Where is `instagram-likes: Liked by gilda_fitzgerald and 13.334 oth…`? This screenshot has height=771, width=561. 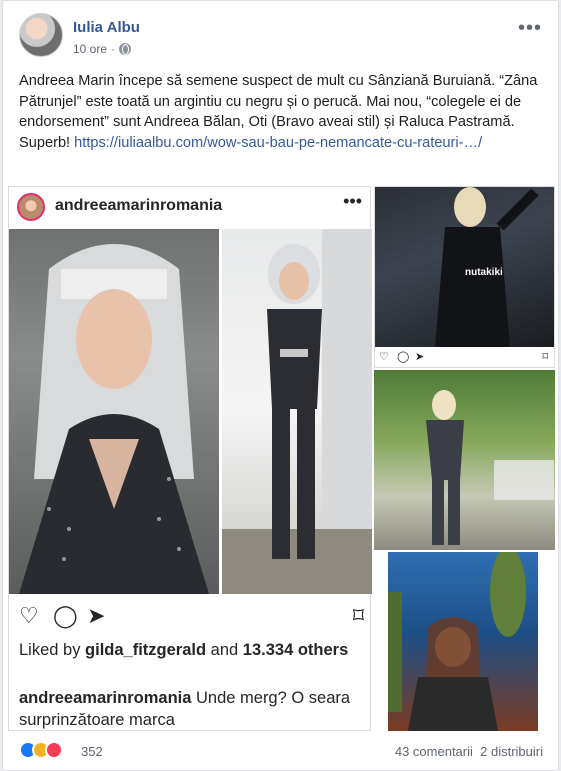
instagram-likes: Liked by gilda_fitzgerald and 13.334 oth… is located at coordinates (184, 650).